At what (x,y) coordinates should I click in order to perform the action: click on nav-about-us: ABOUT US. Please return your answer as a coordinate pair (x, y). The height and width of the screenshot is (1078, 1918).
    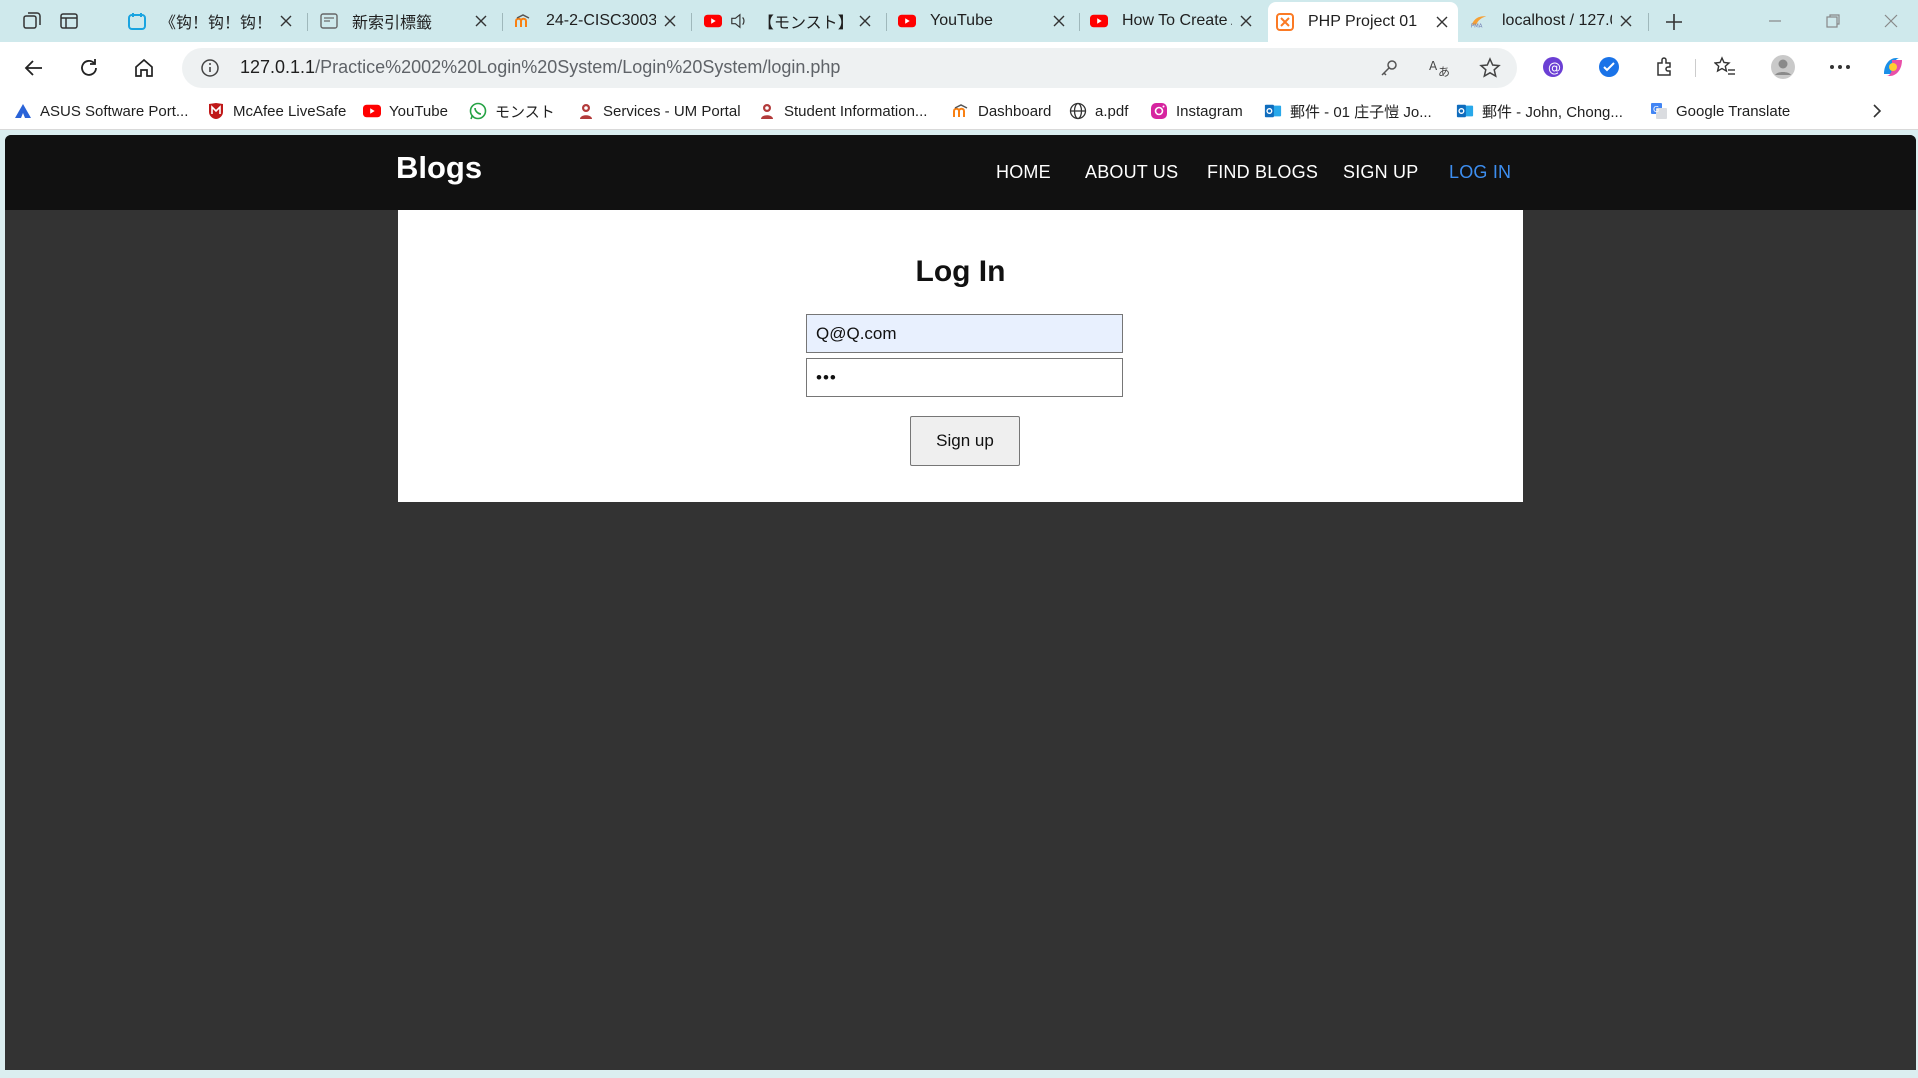
    Looking at the image, I should click on (1131, 172).